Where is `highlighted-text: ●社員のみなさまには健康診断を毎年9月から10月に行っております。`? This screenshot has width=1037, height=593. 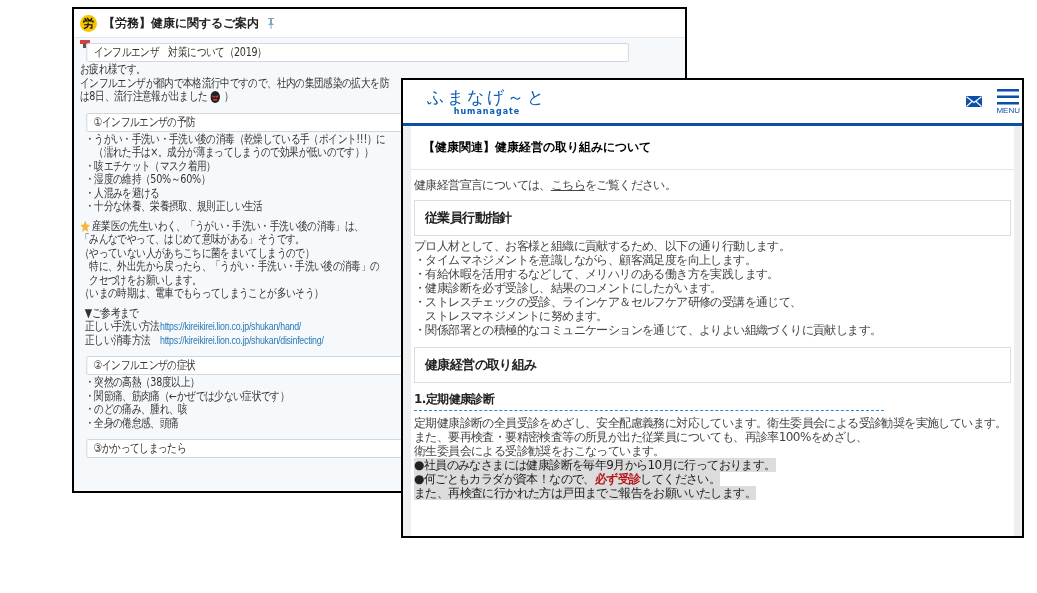
highlighted-text: ●社員のみなさまには健康診断を毎年9月から10月に行っております。 is located at coordinates (595, 465).